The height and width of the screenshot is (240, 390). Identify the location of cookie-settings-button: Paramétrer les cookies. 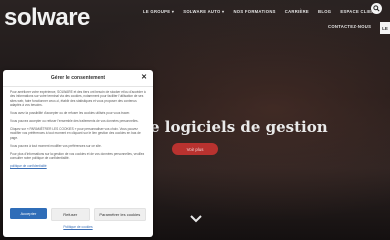
(119, 214).